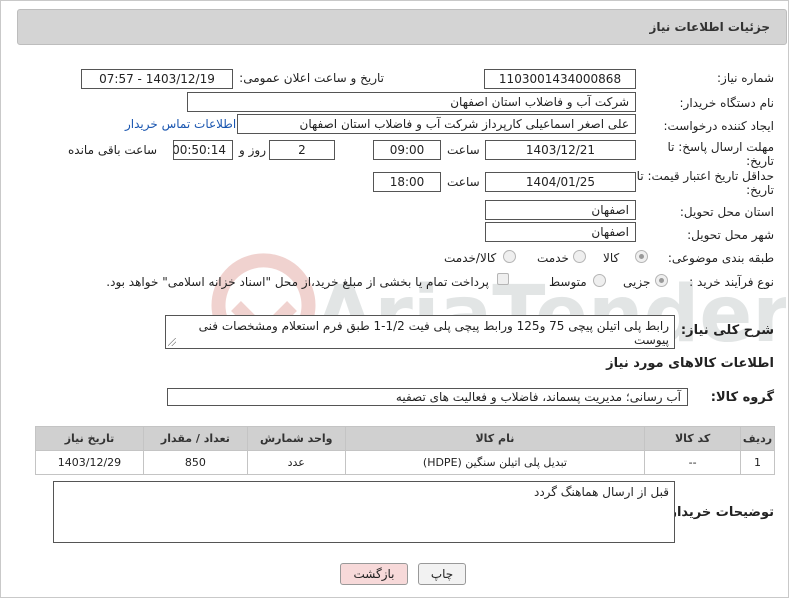  I want to click on city-label: شهر محل تحویل:, so click(730, 235).